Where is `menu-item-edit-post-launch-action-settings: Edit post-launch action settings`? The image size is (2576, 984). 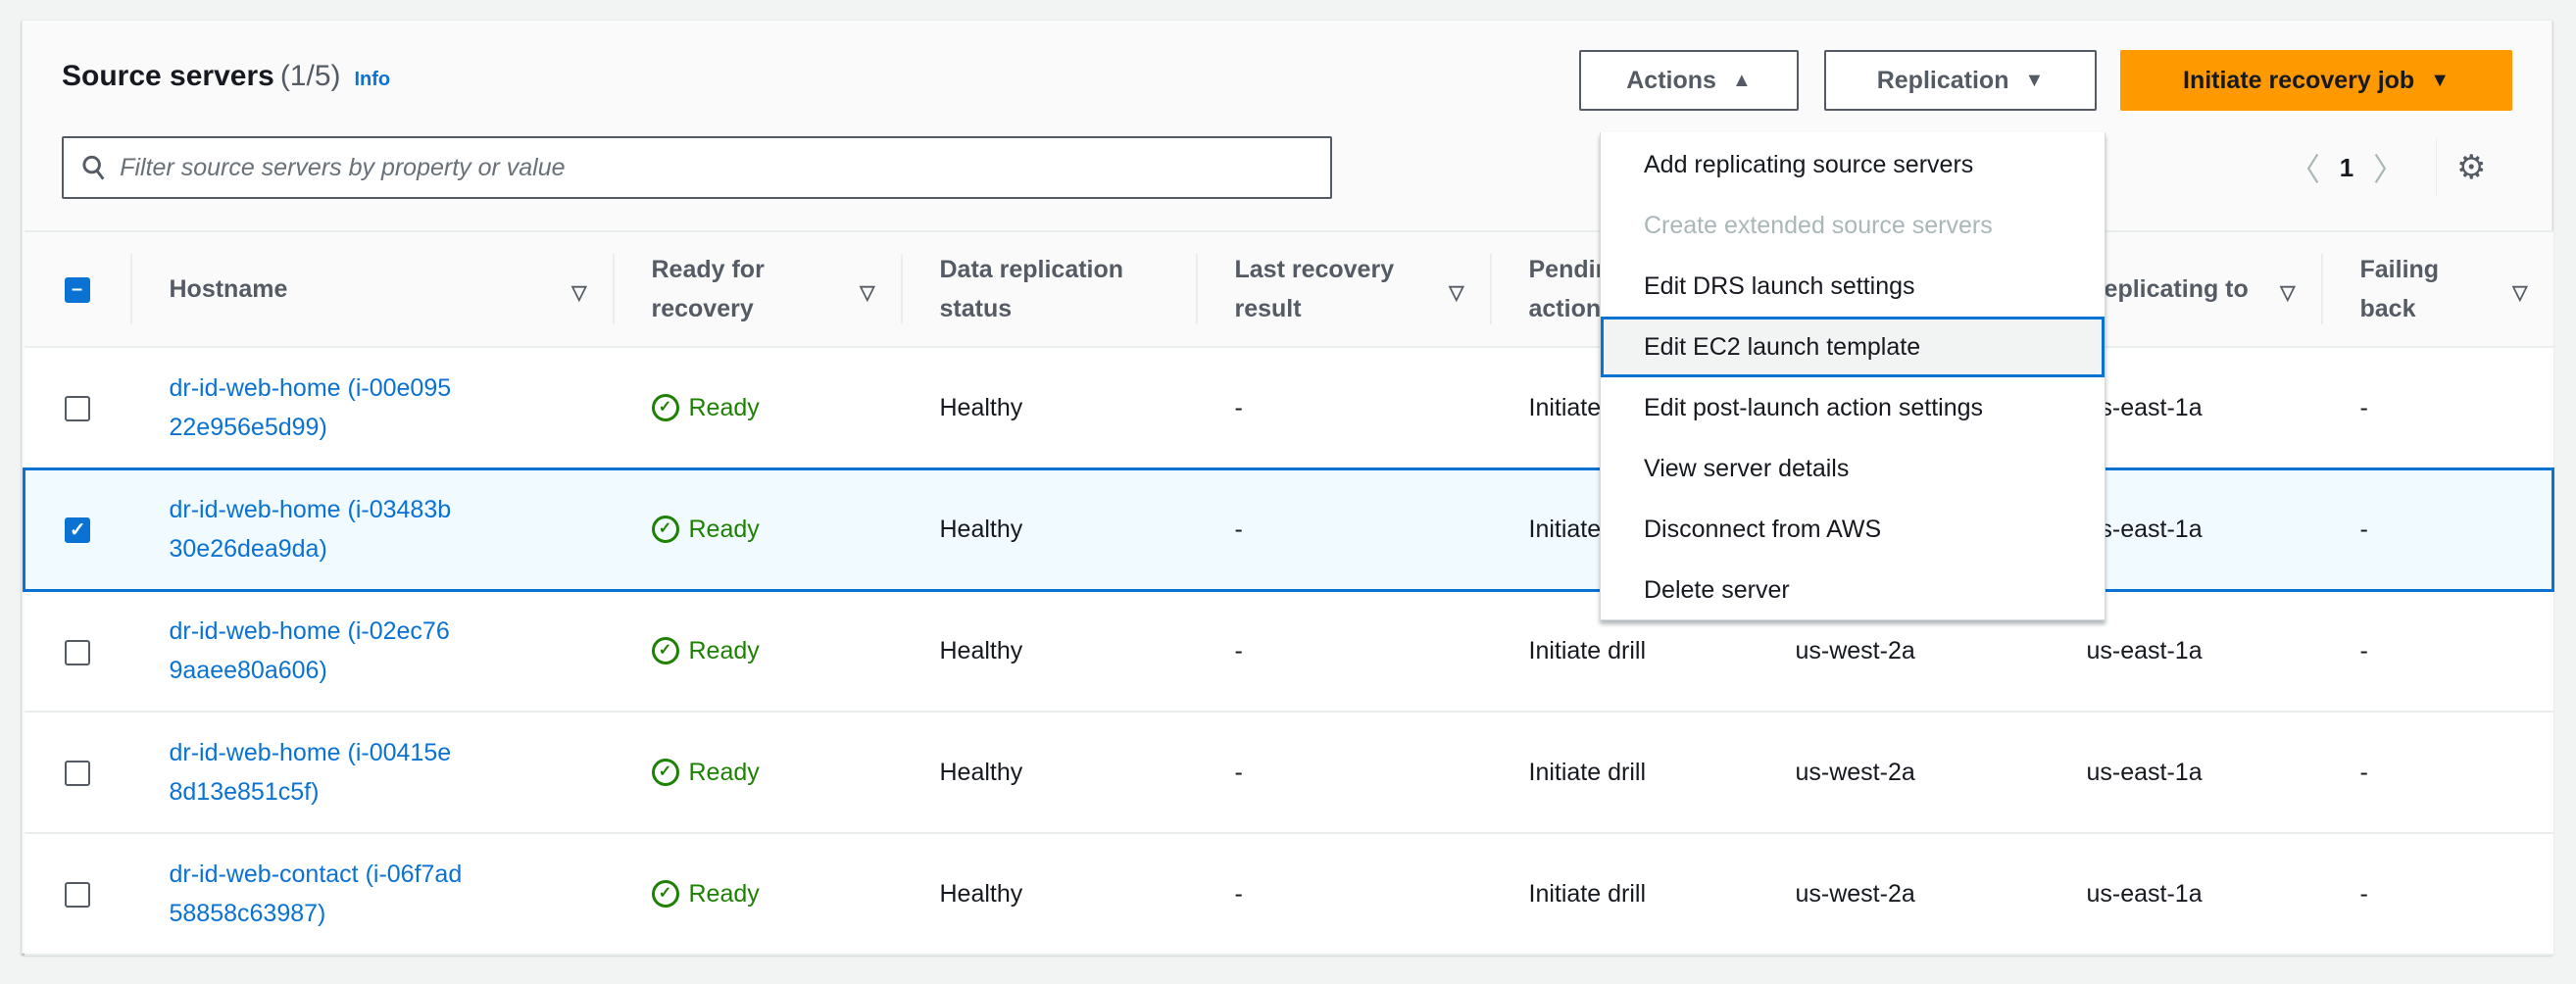 menu-item-edit-post-launch-action-settings: Edit post-launch action settings is located at coordinates (1853, 407).